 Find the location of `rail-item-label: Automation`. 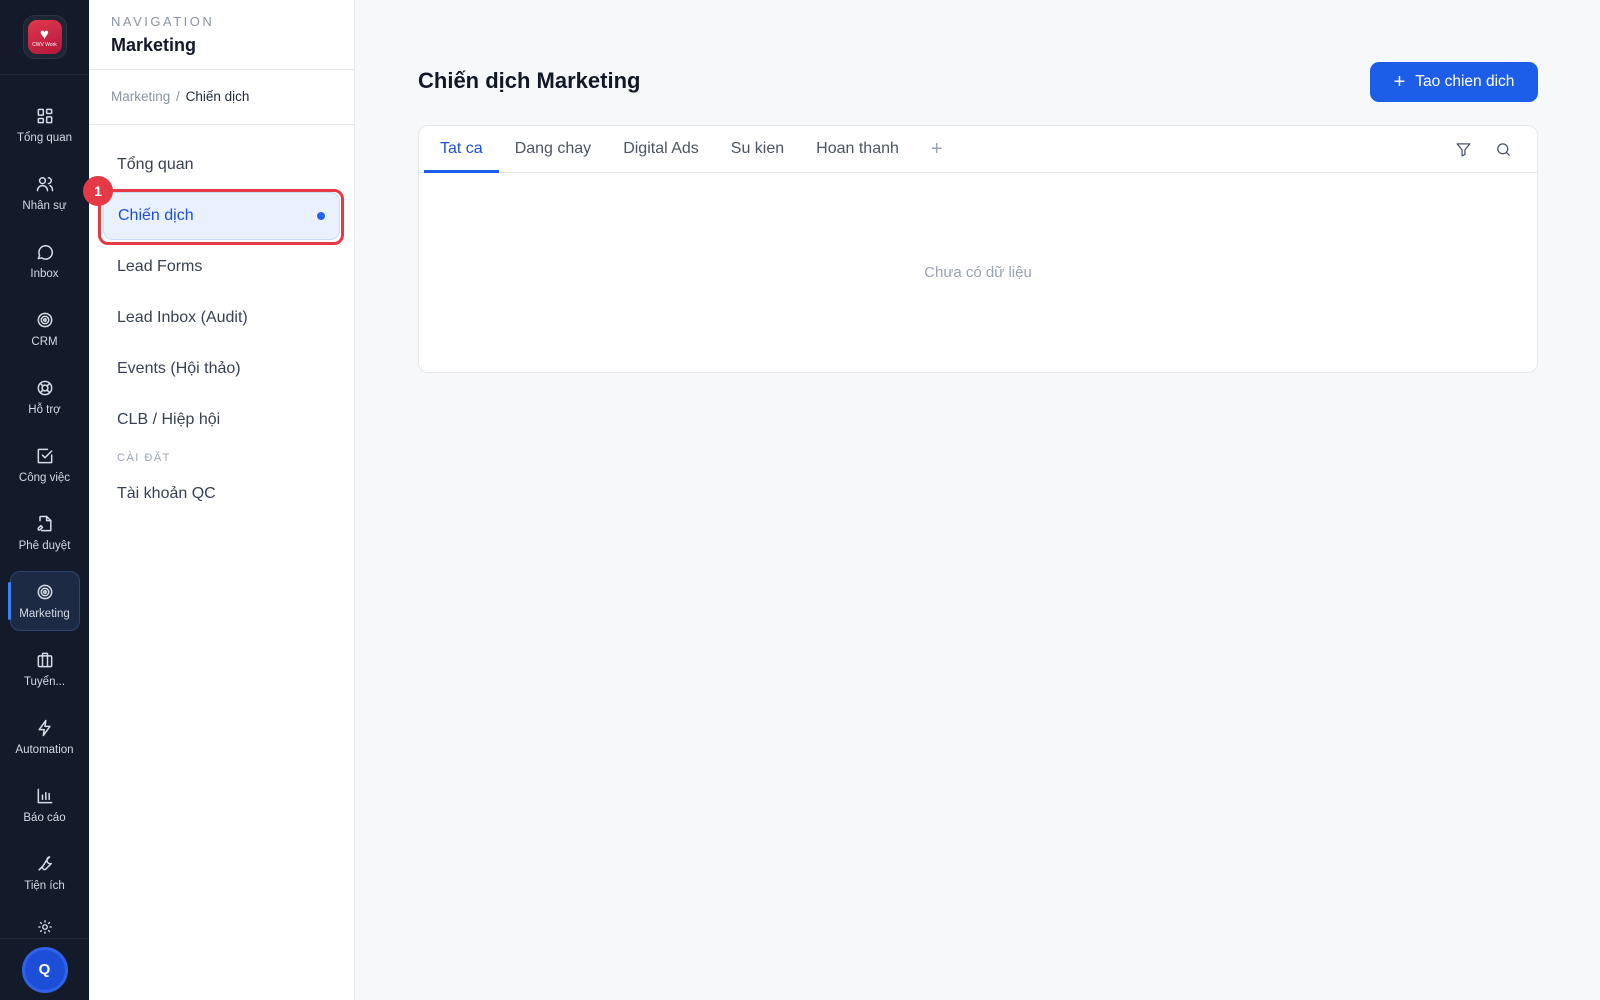

rail-item-label: Automation is located at coordinates (44, 750).